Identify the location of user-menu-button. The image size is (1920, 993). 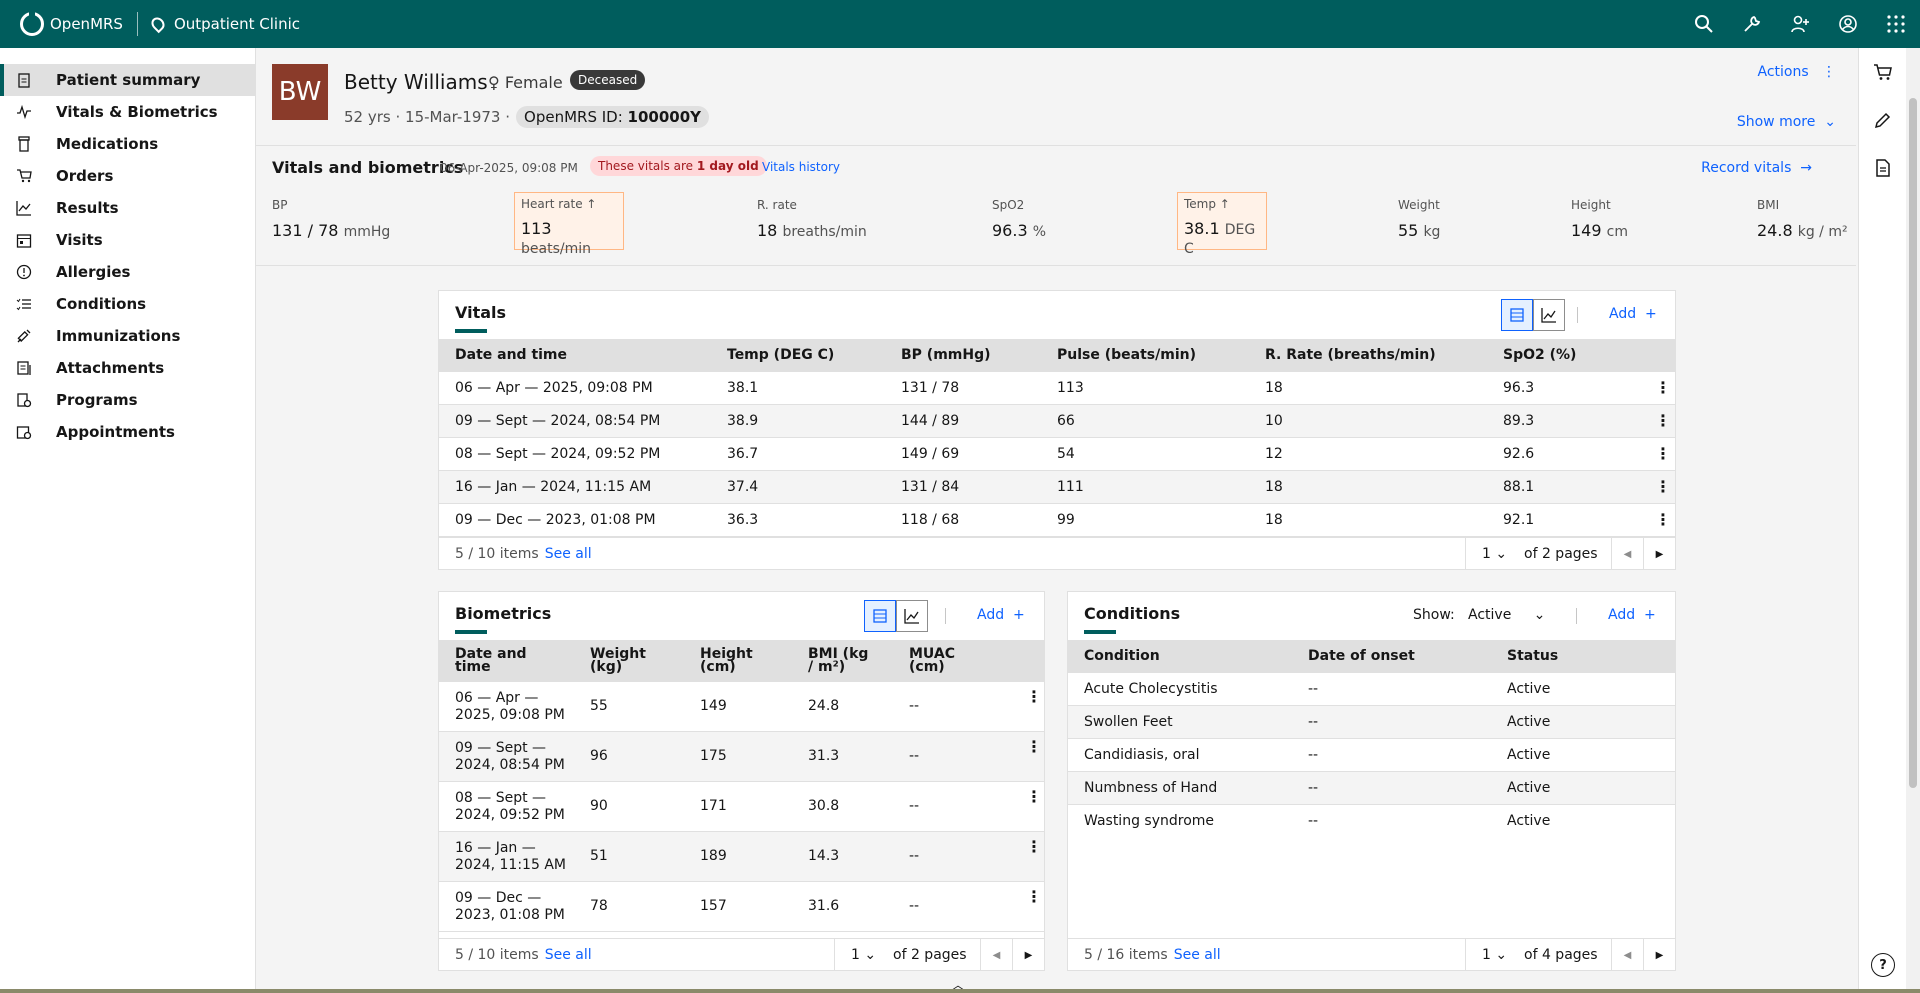
(1848, 24).